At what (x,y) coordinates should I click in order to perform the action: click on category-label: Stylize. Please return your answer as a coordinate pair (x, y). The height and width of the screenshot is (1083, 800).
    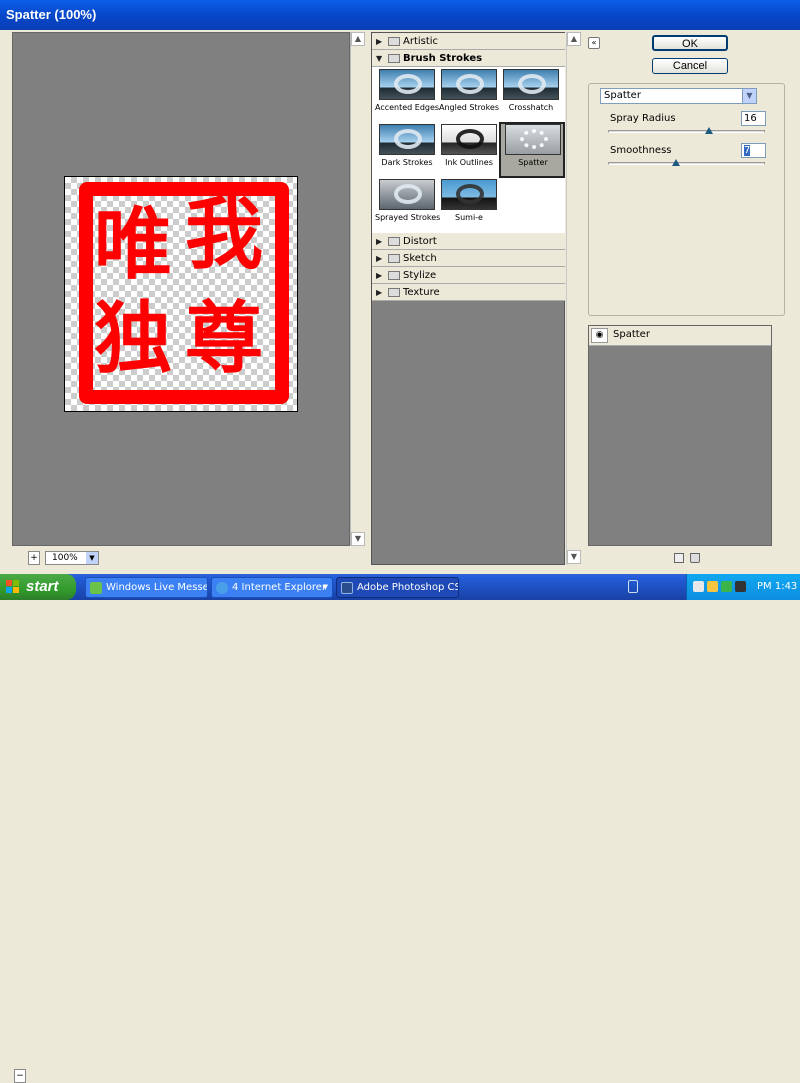
    Looking at the image, I should click on (420, 275).